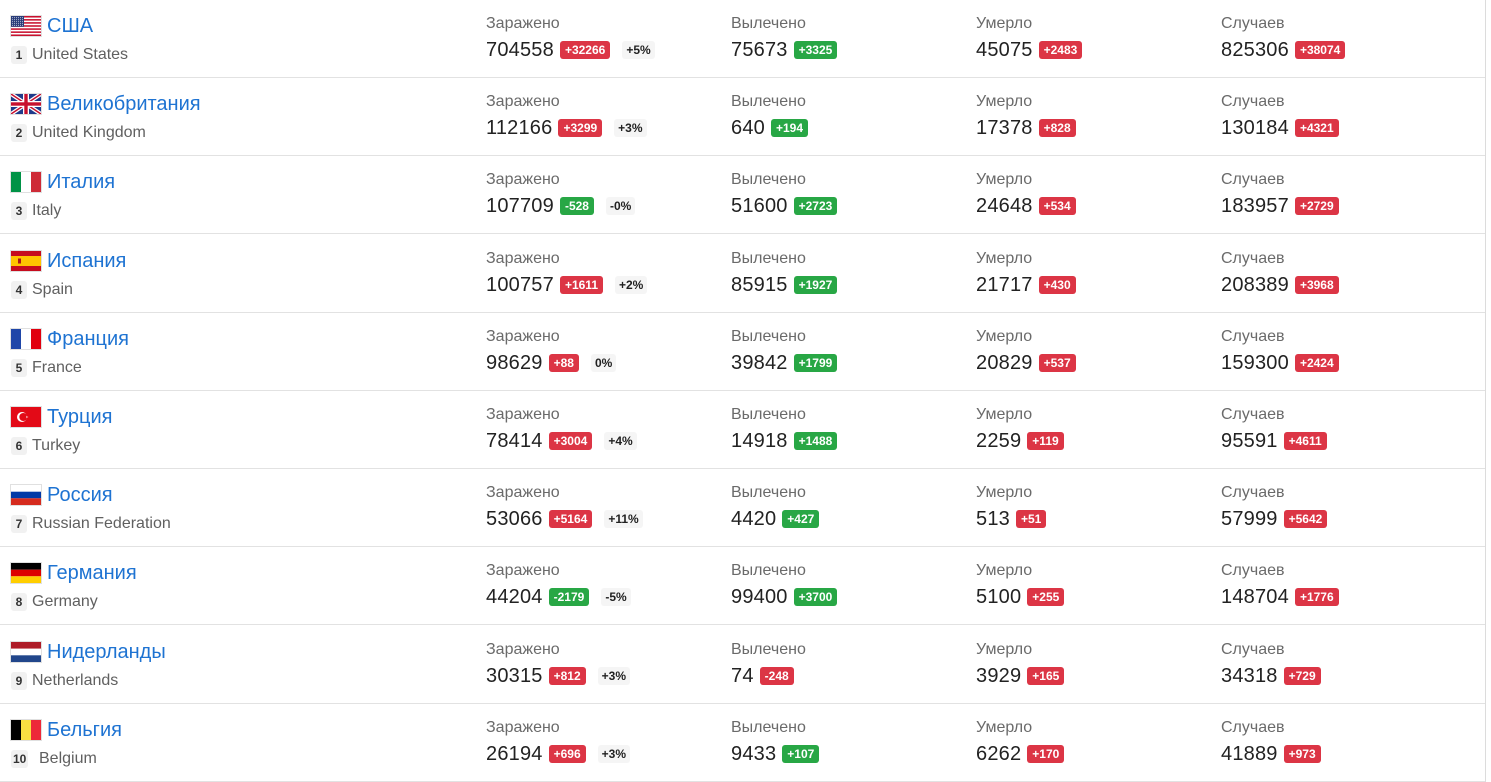 The image size is (1491, 782). I want to click on deaths-stat: Умерло 3929 +165, so click(1096, 664).